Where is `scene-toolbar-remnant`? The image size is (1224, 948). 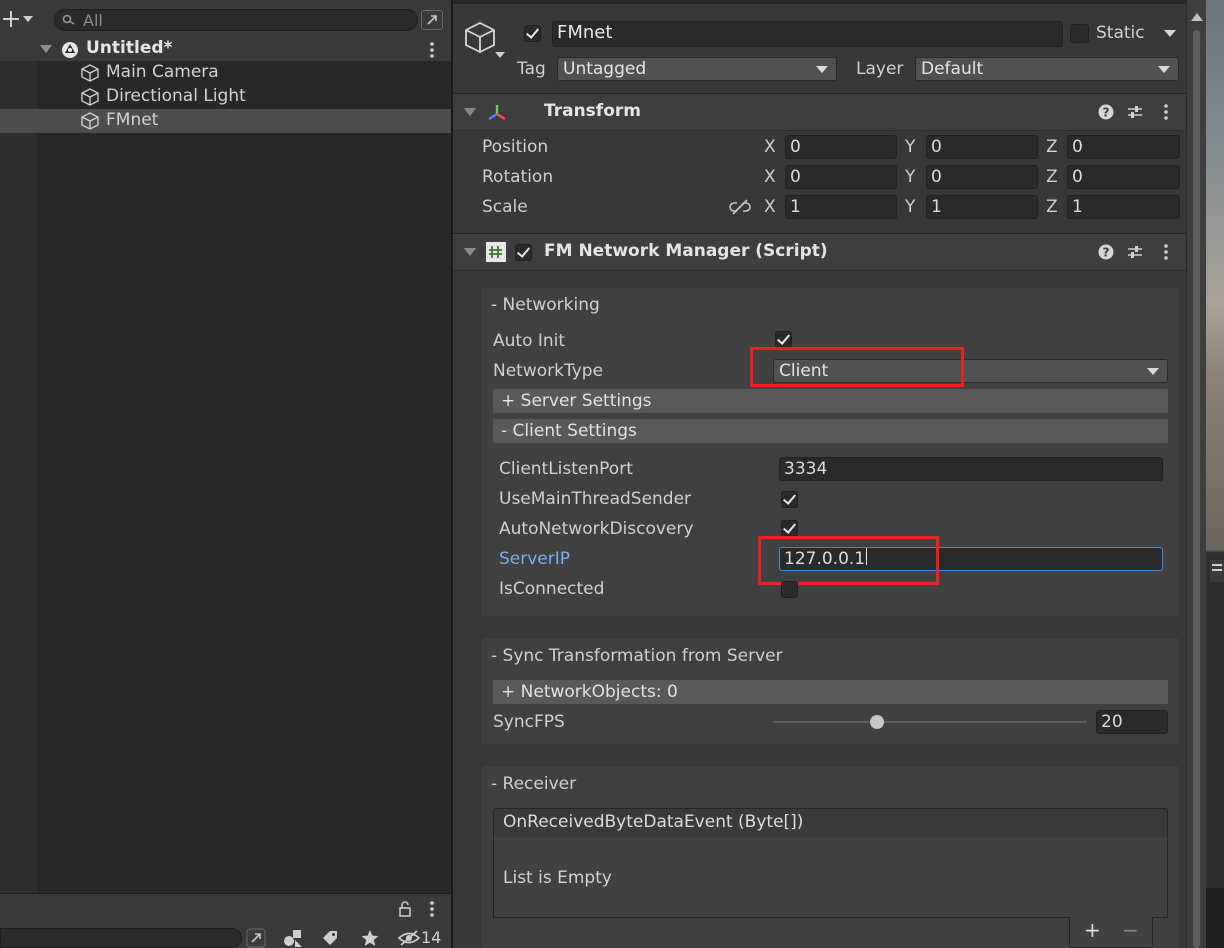
scene-toolbar-remnant is located at coordinates (1217, 571).